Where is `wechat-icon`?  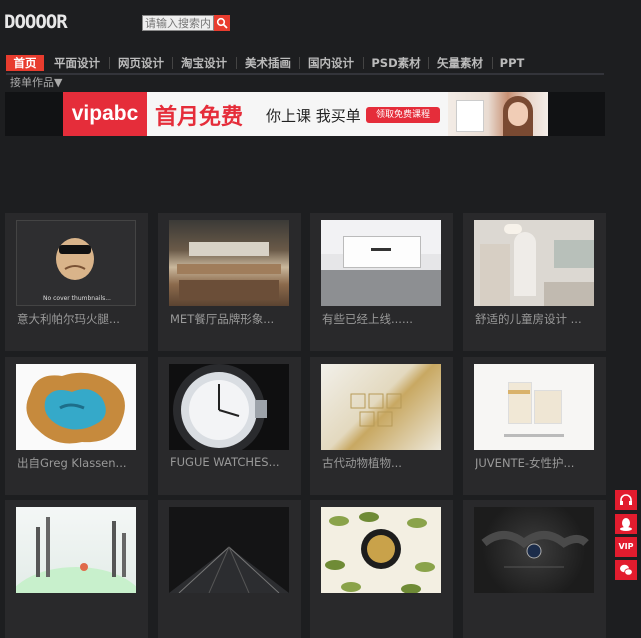
wechat-icon is located at coordinates (626, 570).